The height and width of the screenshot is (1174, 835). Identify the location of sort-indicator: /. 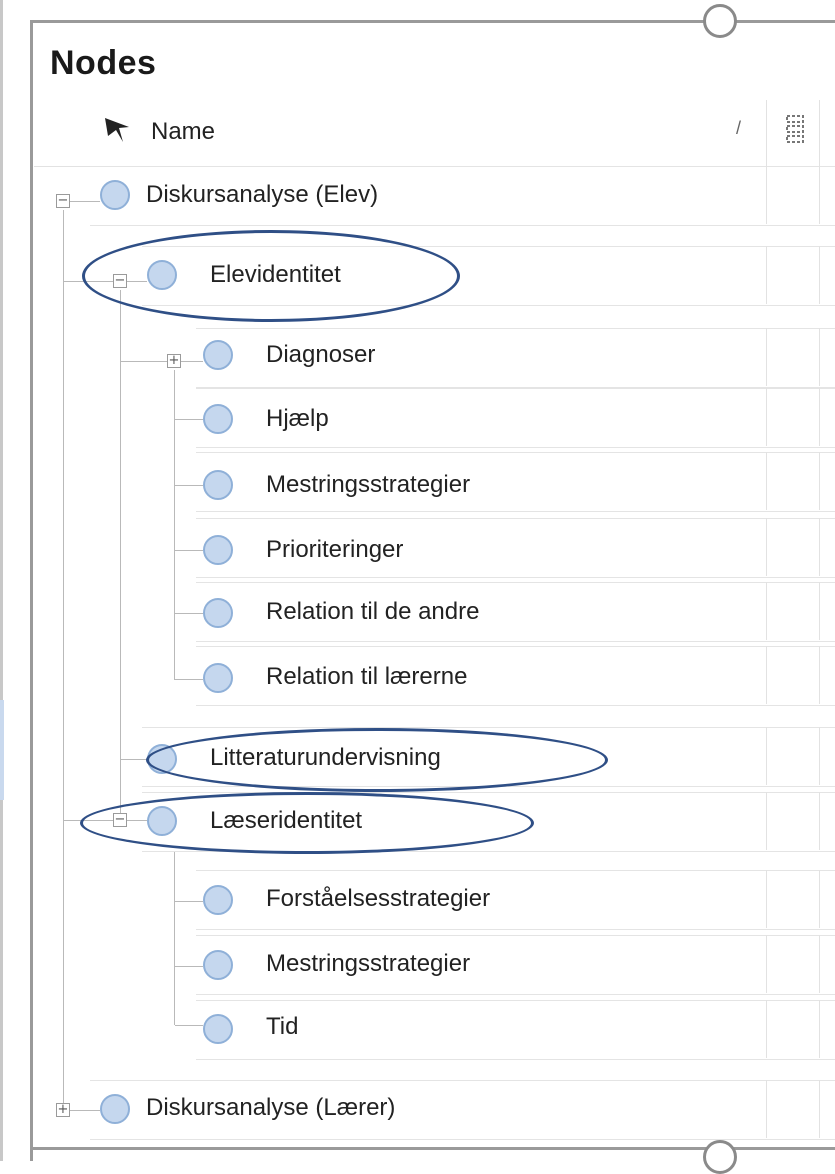
(739, 128).